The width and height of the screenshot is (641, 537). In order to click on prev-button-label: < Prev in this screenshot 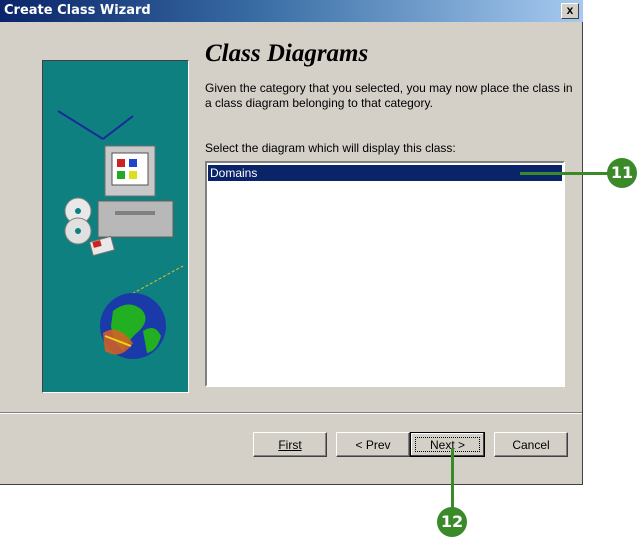, I will do `click(373, 444)`.